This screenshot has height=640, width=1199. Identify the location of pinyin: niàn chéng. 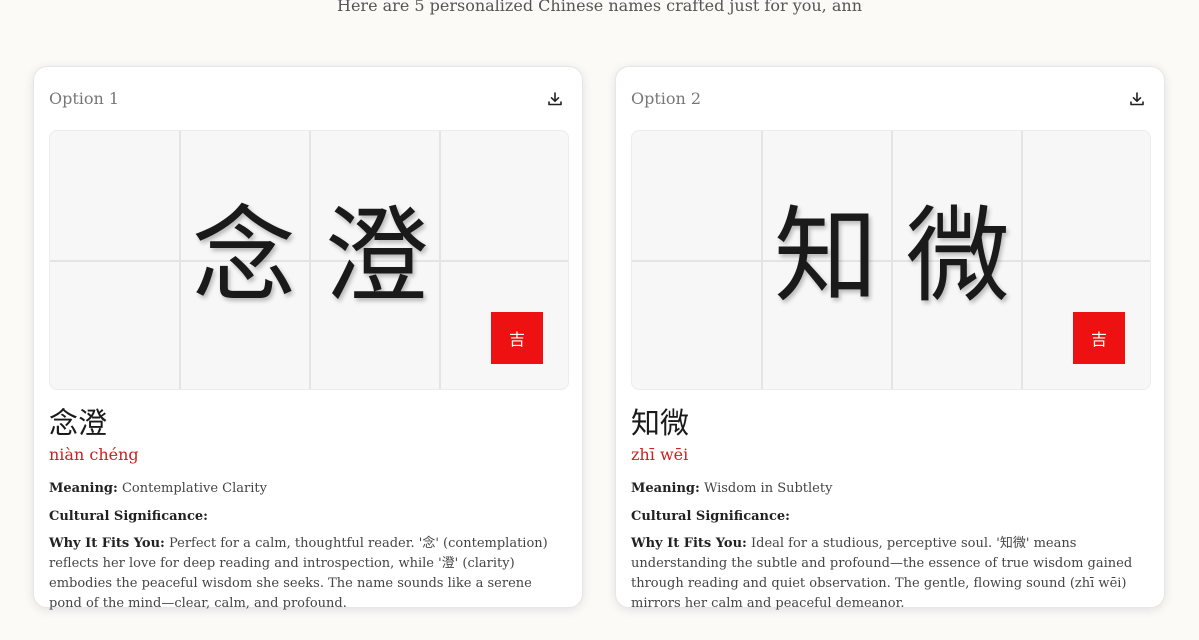
(94, 454).